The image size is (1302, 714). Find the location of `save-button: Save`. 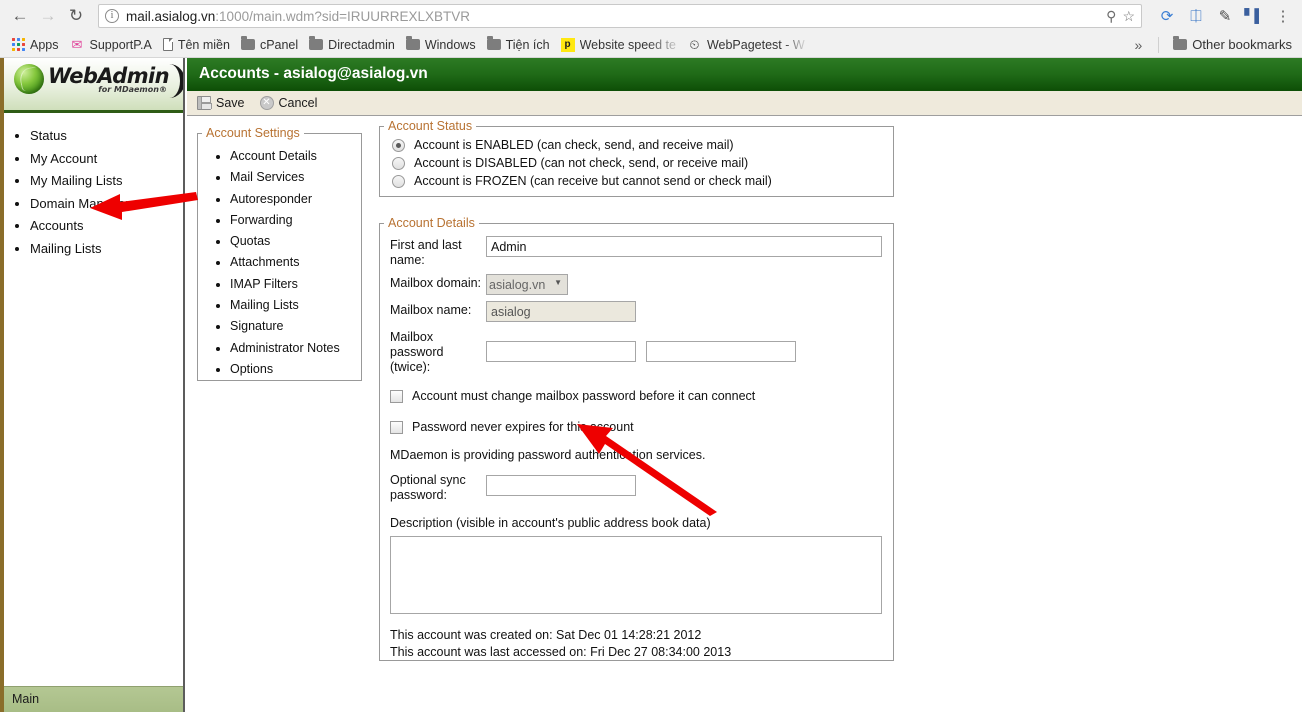

save-button: Save is located at coordinates (221, 103).